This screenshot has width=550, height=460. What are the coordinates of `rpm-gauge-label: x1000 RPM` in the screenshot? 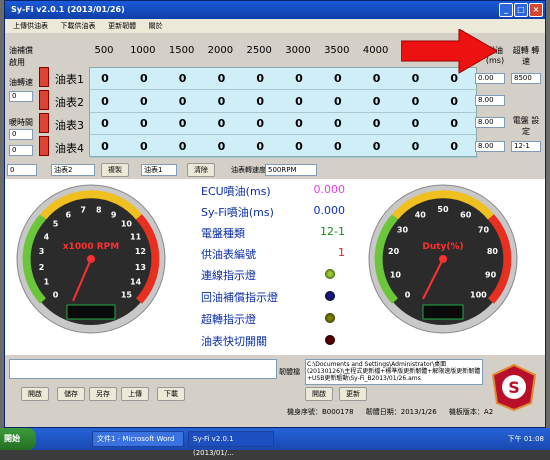 It's located at (91, 247).